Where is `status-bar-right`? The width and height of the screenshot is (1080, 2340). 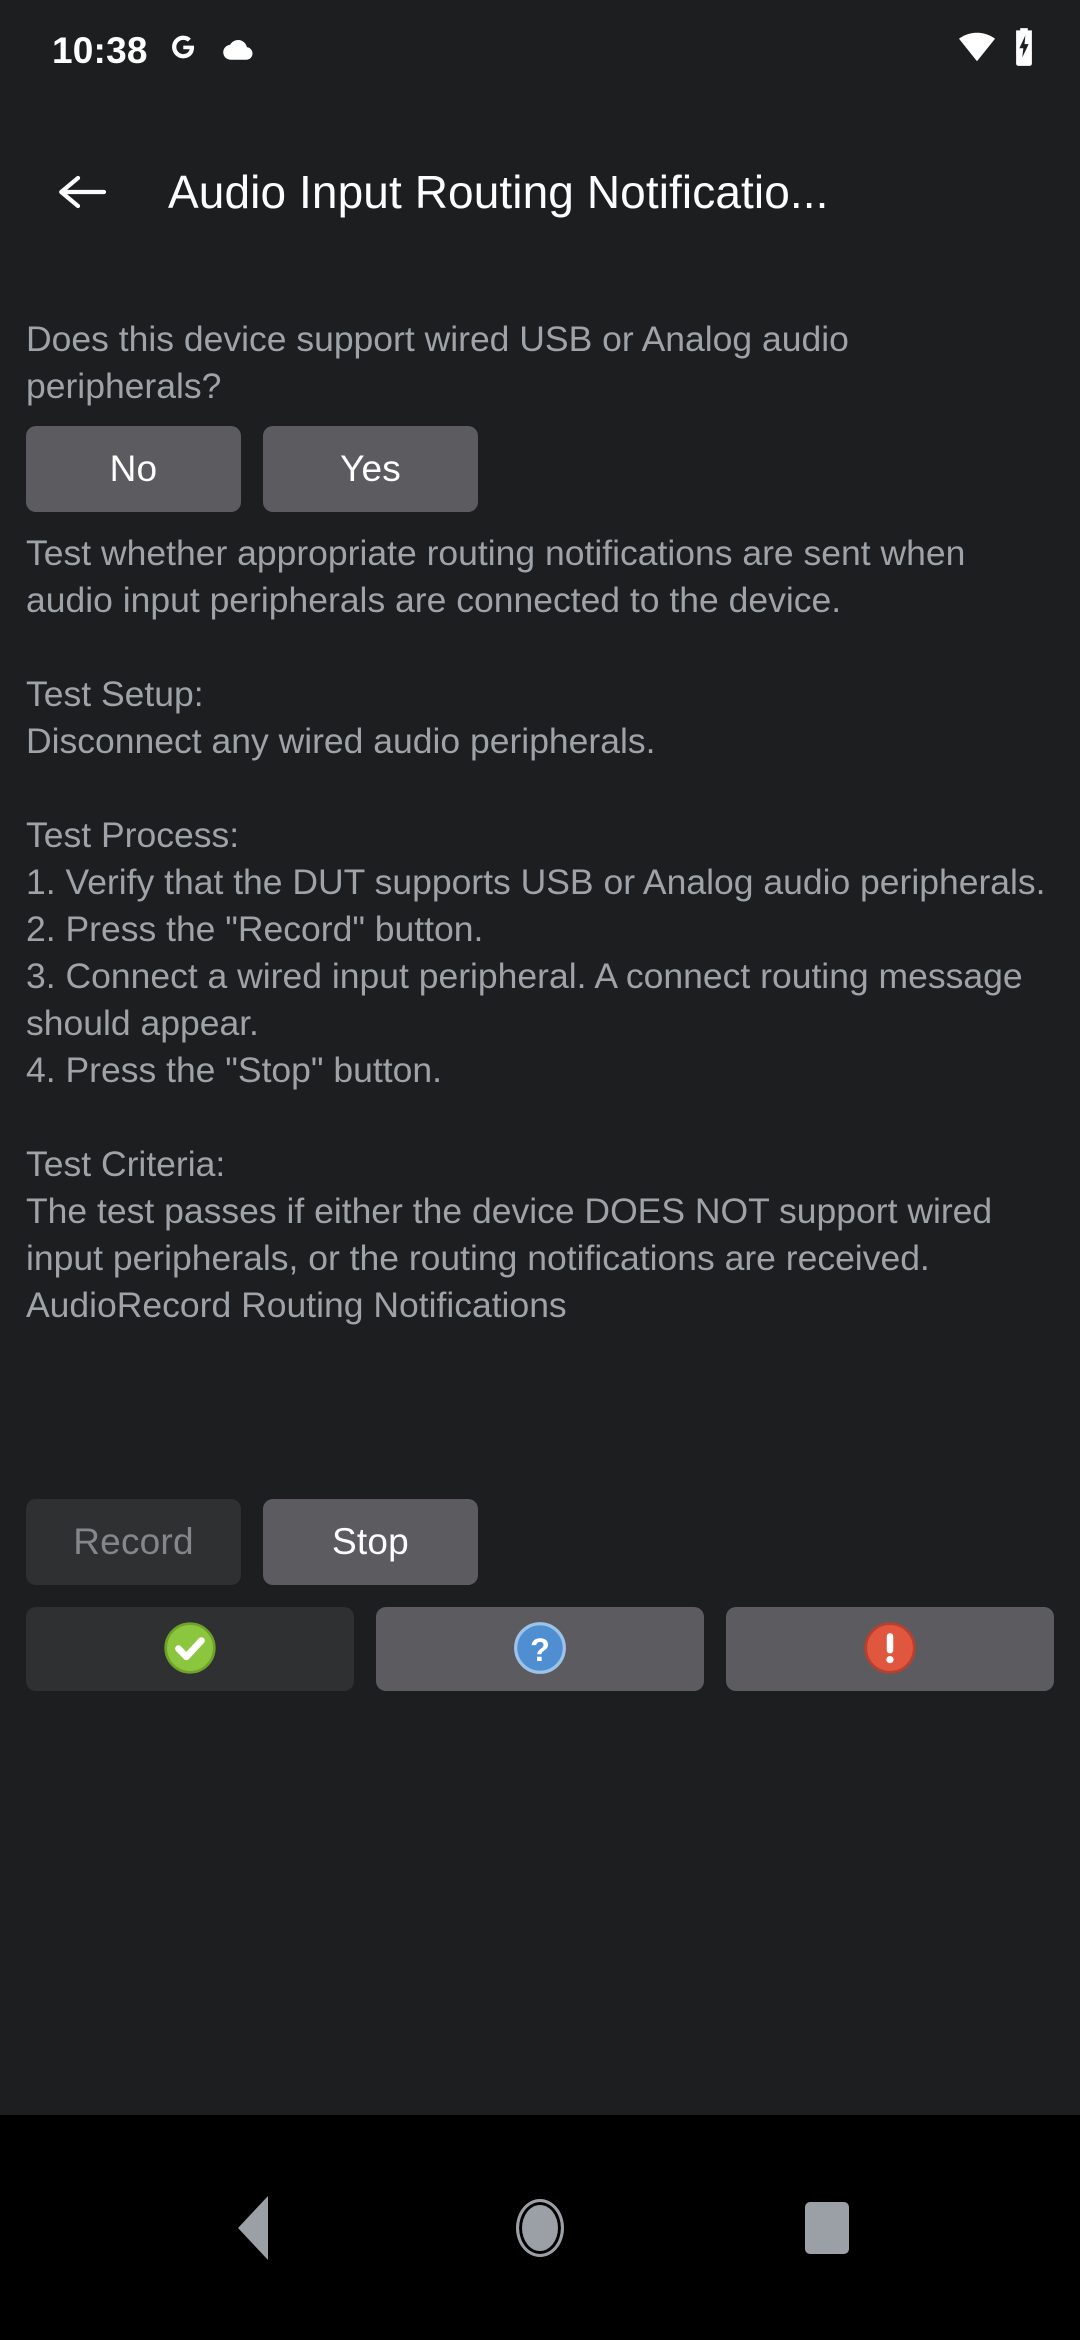 status-bar-right is located at coordinates (997, 49).